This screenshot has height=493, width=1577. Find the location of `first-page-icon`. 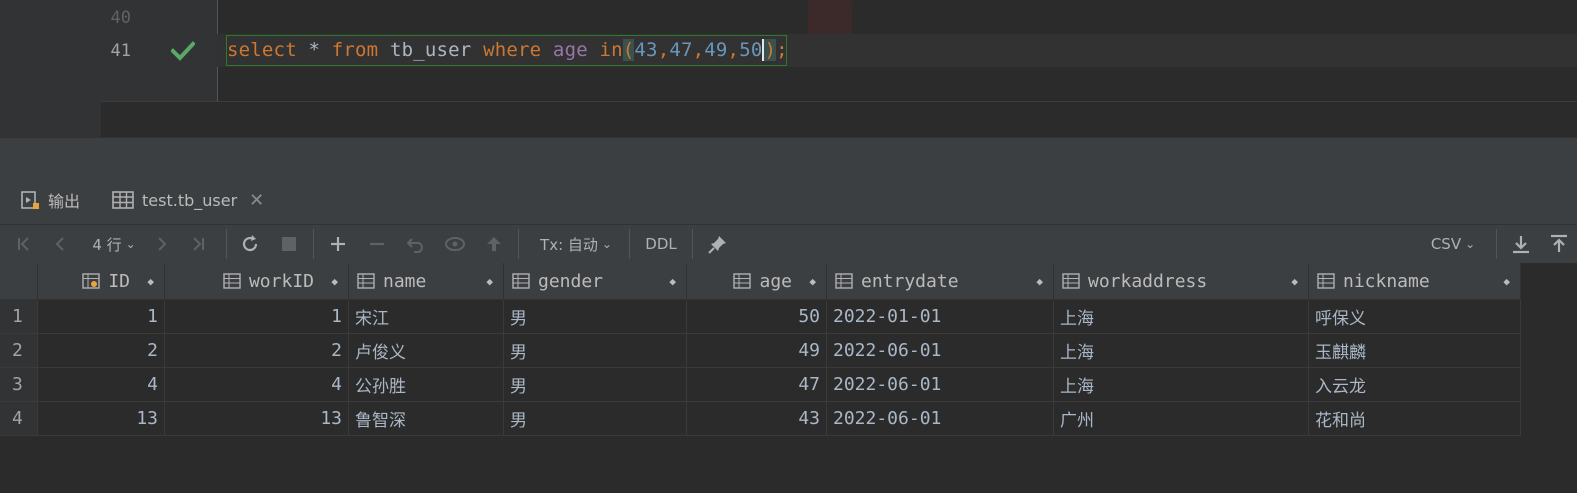

first-page-icon is located at coordinates (24, 244).